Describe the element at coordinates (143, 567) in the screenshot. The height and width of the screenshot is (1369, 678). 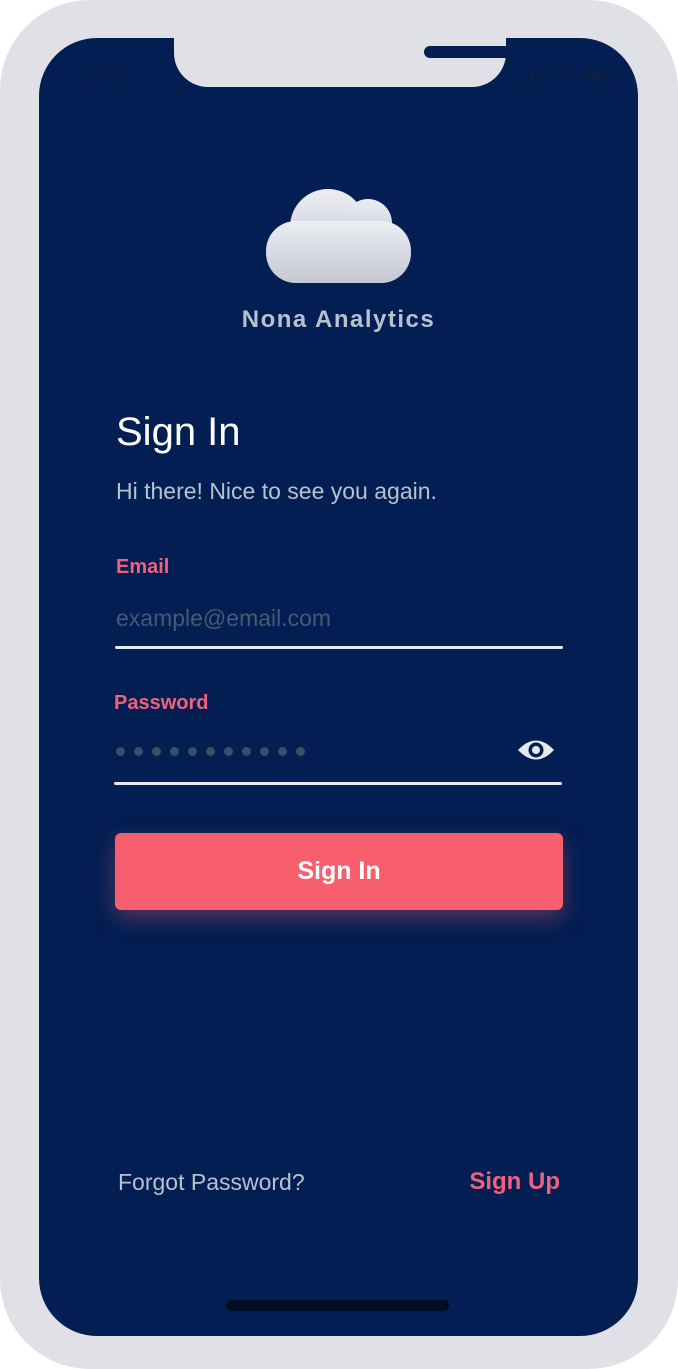
I see `email-label: Email` at that location.